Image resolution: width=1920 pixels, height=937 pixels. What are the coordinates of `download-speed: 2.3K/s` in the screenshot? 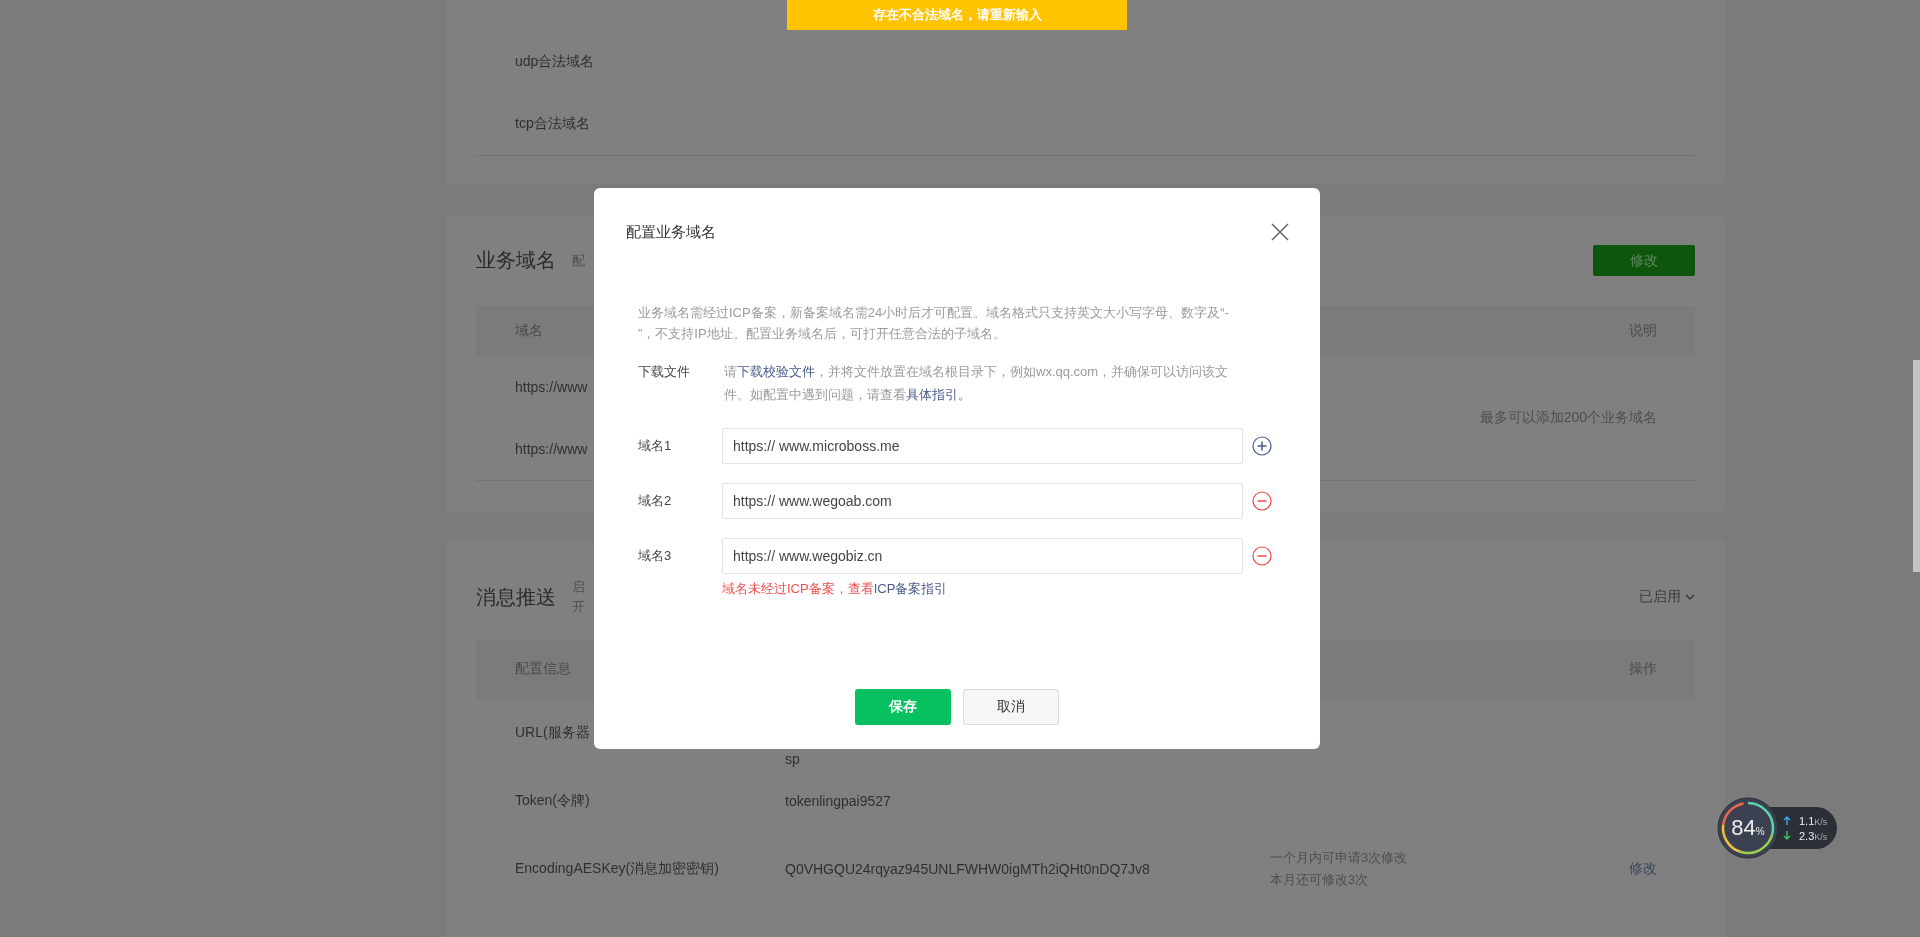 It's located at (1813, 835).